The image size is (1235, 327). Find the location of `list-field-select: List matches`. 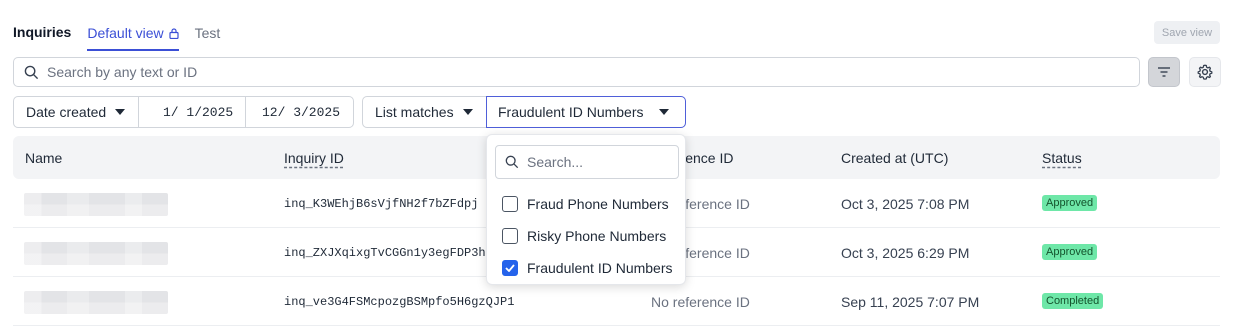

list-field-select: List matches is located at coordinates (424, 112).